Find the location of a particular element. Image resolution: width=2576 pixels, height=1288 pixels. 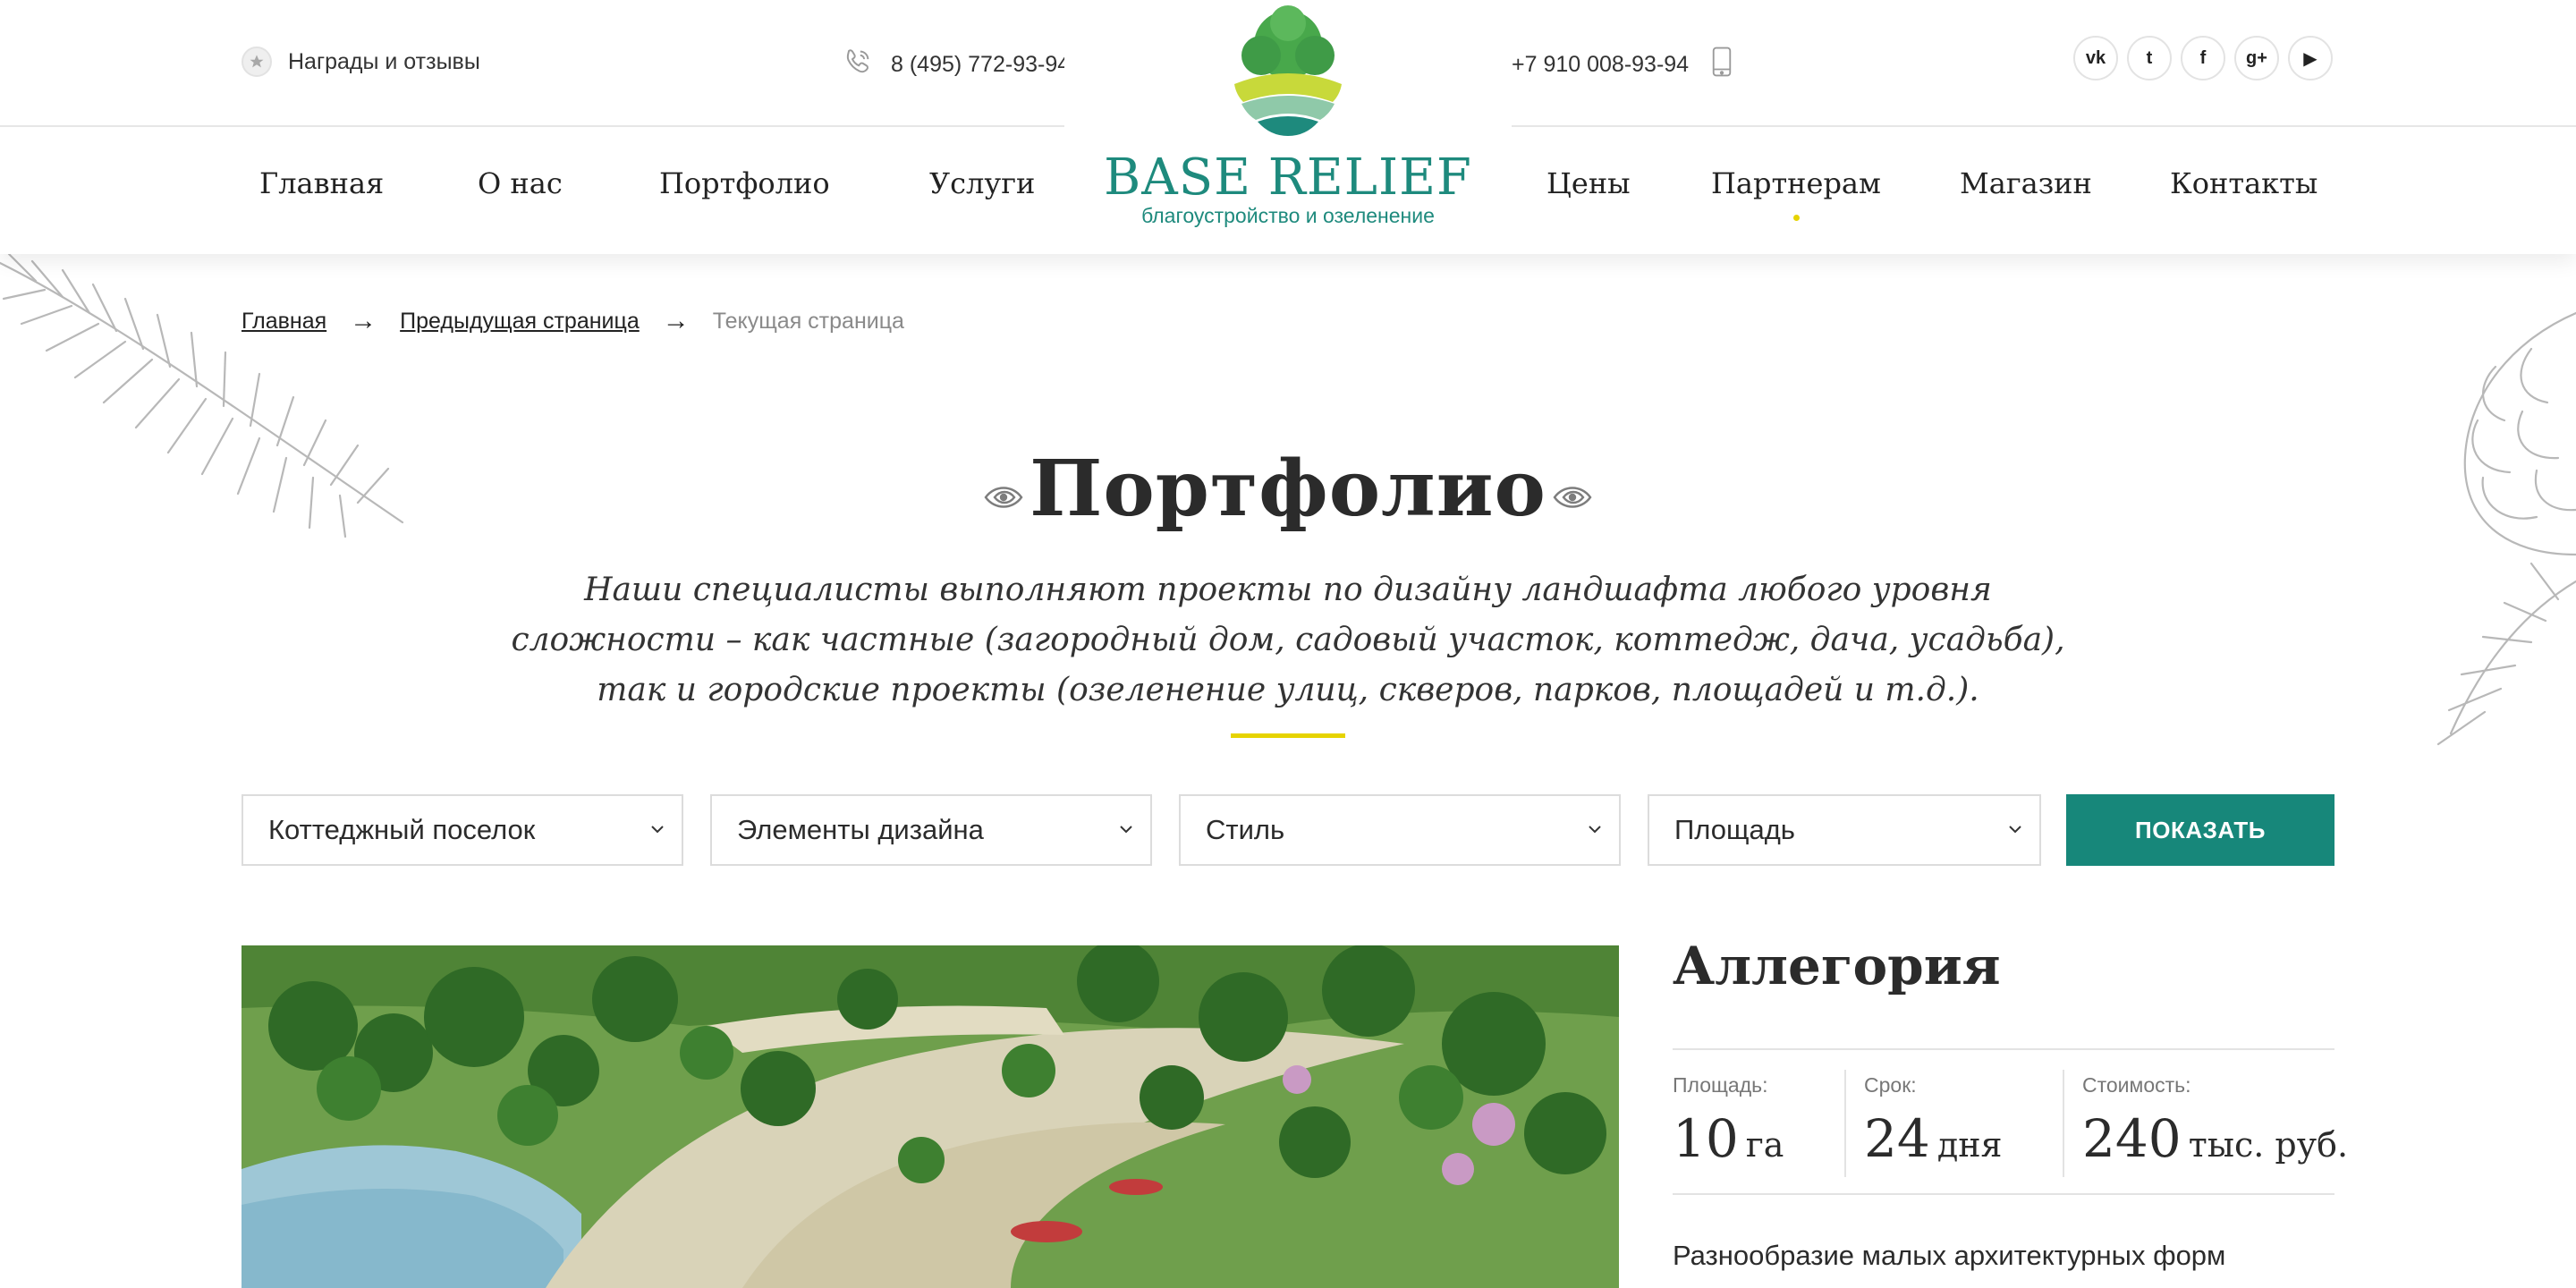

page-title: Портфолио is located at coordinates (1288, 489).